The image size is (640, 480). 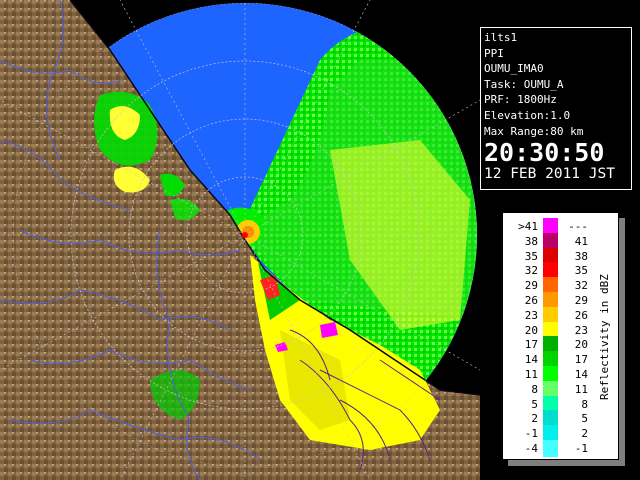 What do you see at coordinates (494, 53) in the screenshot?
I see `scan-type: PPI` at bounding box center [494, 53].